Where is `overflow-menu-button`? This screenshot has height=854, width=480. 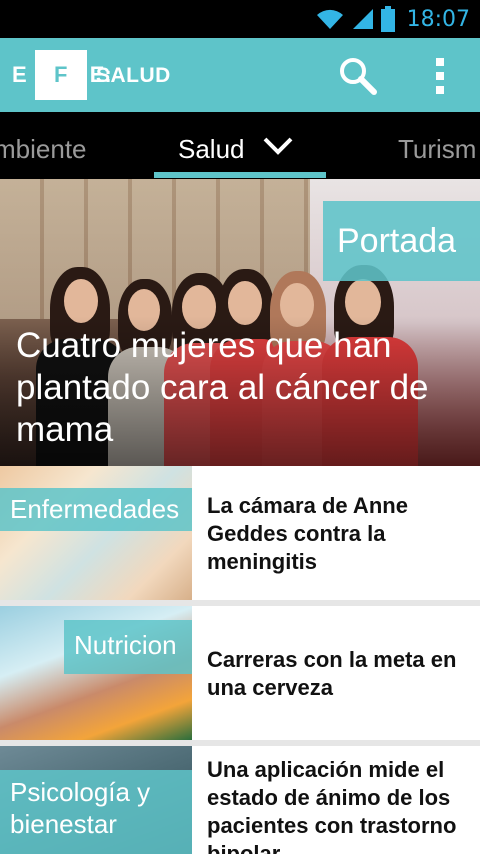
overflow-menu-button is located at coordinates (440, 76).